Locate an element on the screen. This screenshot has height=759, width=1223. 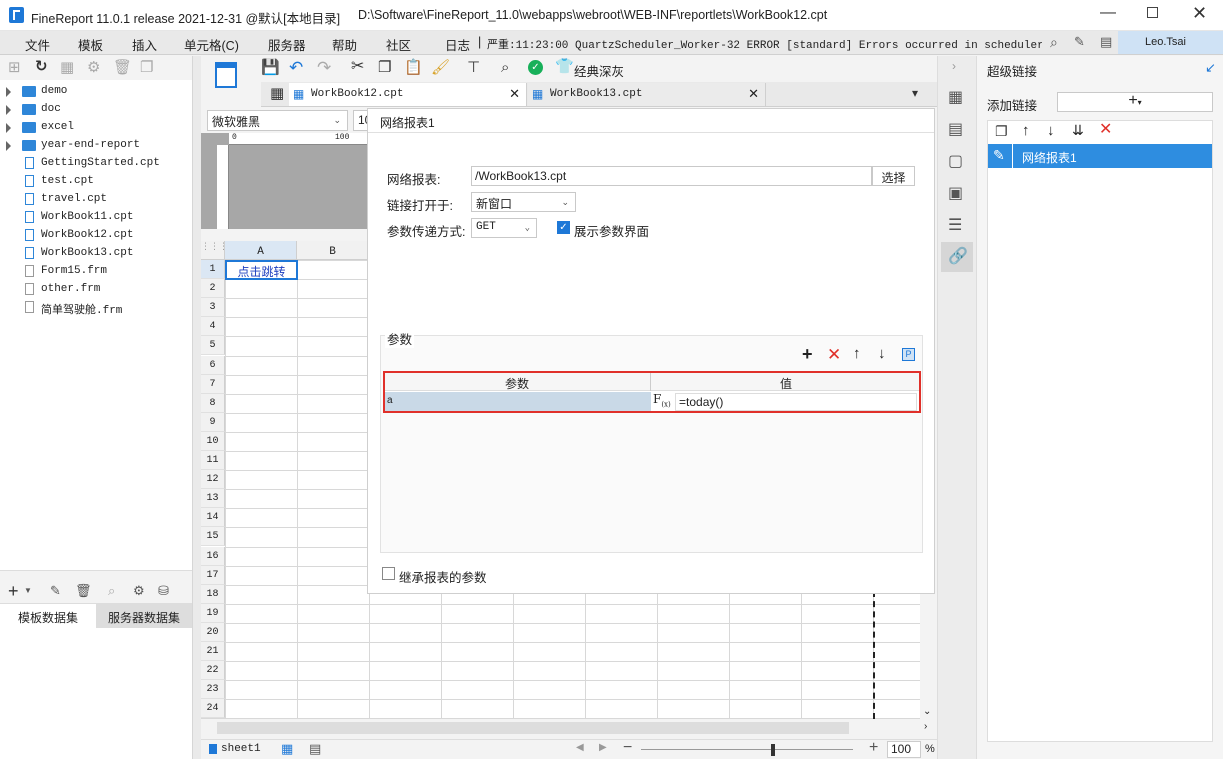
move-down-icon: ↓ is located at coordinates (882, 353).